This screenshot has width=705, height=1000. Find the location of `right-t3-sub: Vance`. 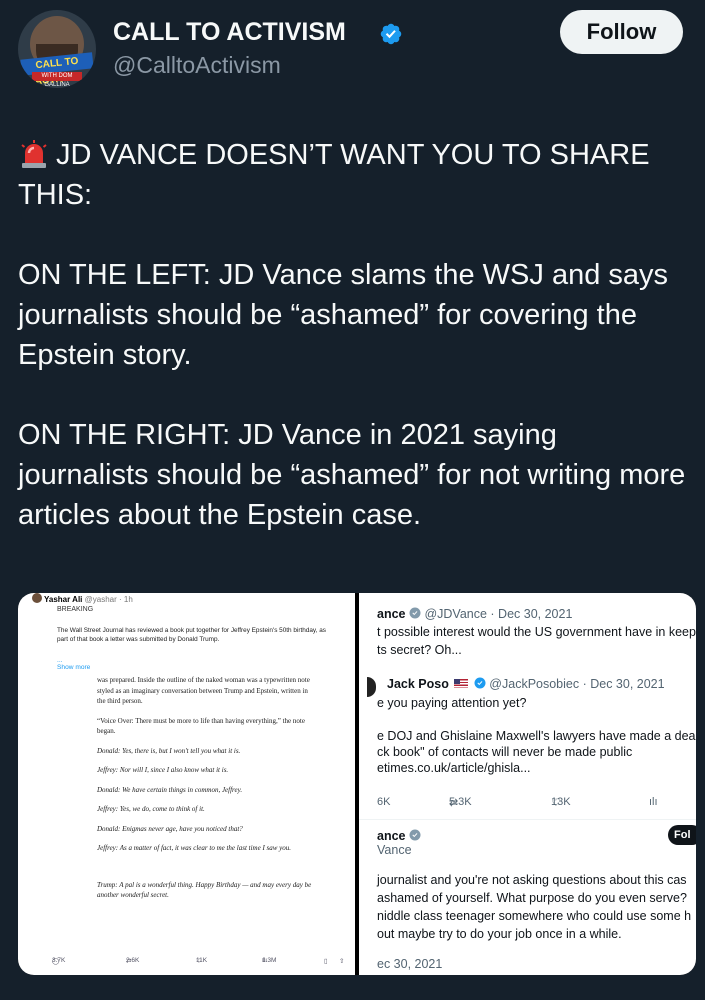

right-t3-sub: Vance is located at coordinates (394, 850).